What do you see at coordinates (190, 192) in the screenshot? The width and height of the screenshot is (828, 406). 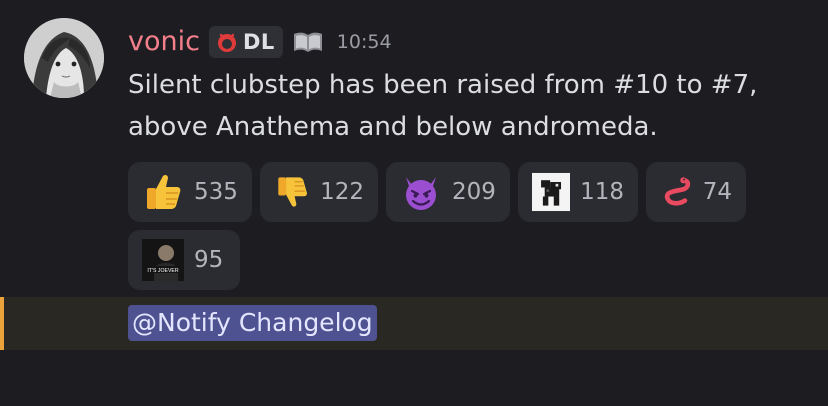 I see `reaction-thumbs-up: 535` at bounding box center [190, 192].